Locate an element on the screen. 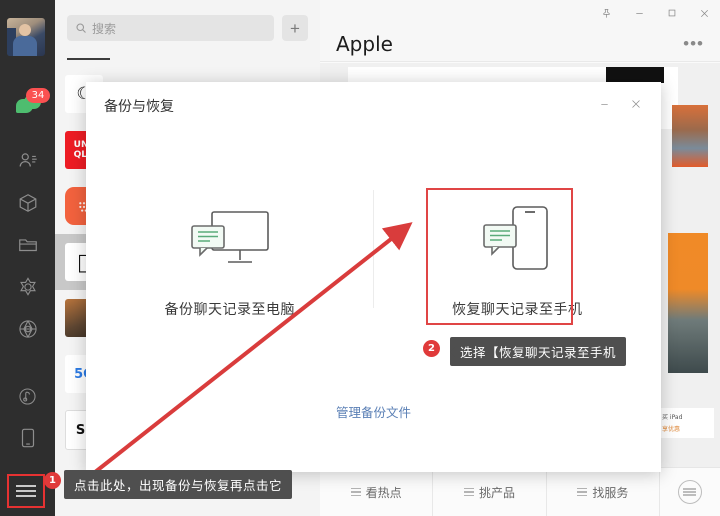  add-button: + is located at coordinates (295, 28).